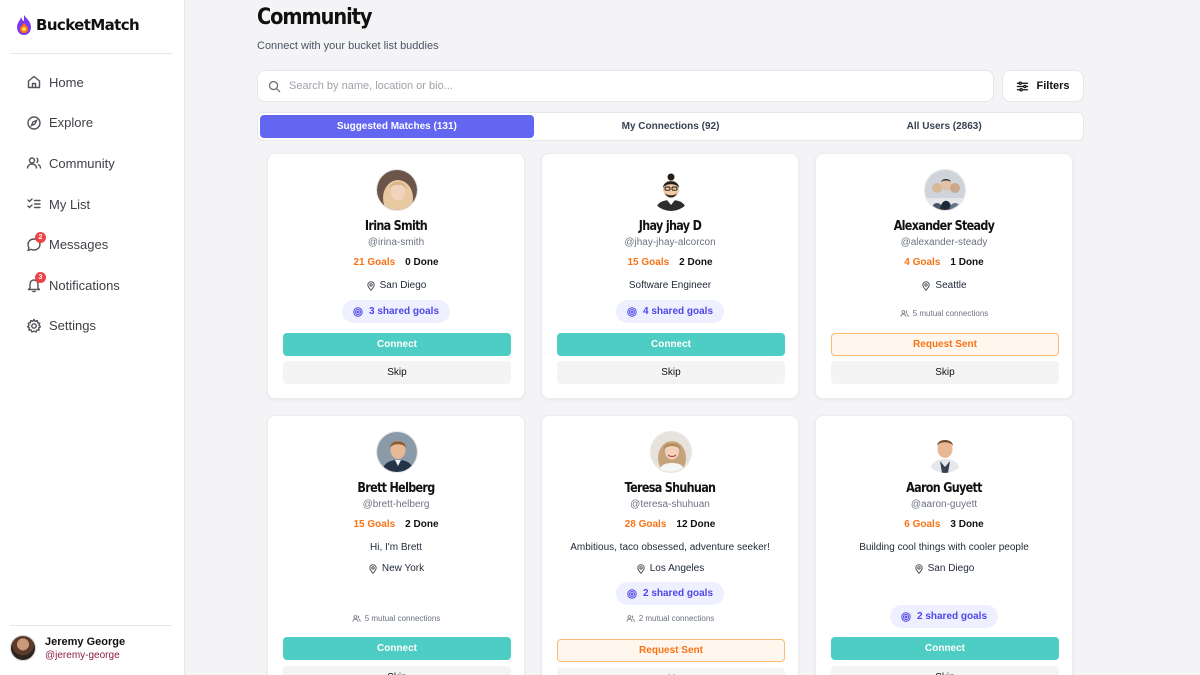 Image resolution: width=1200 pixels, height=675 pixels. Describe the element at coordinates (670, 285) in the screenshot. I see `user-bio: Software Engineer` at that location.